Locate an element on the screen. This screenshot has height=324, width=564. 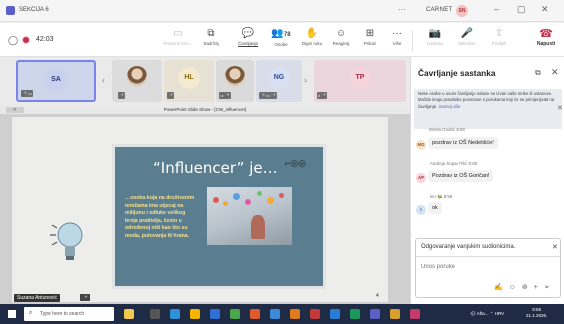
teams-taskbar-icon is located at coordinates (375, 314).